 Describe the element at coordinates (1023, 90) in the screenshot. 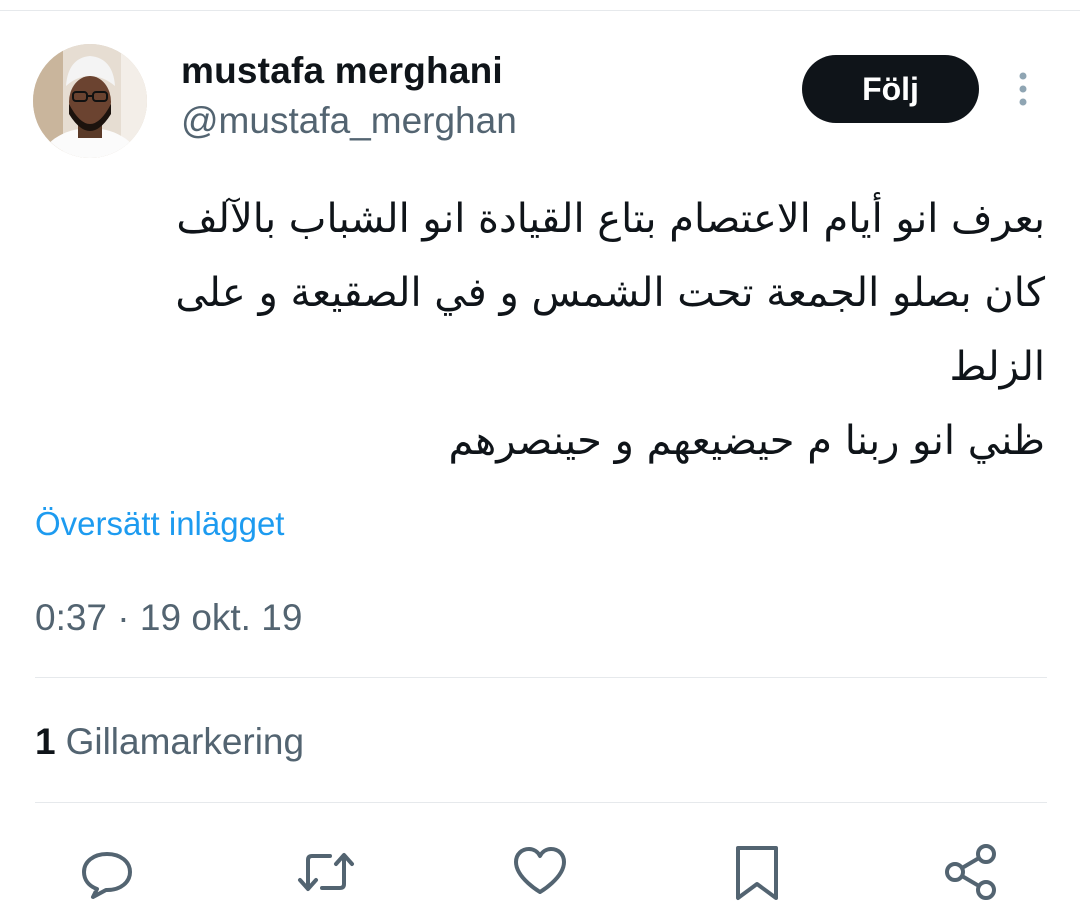

I see `more-vertical-icon` at that location.